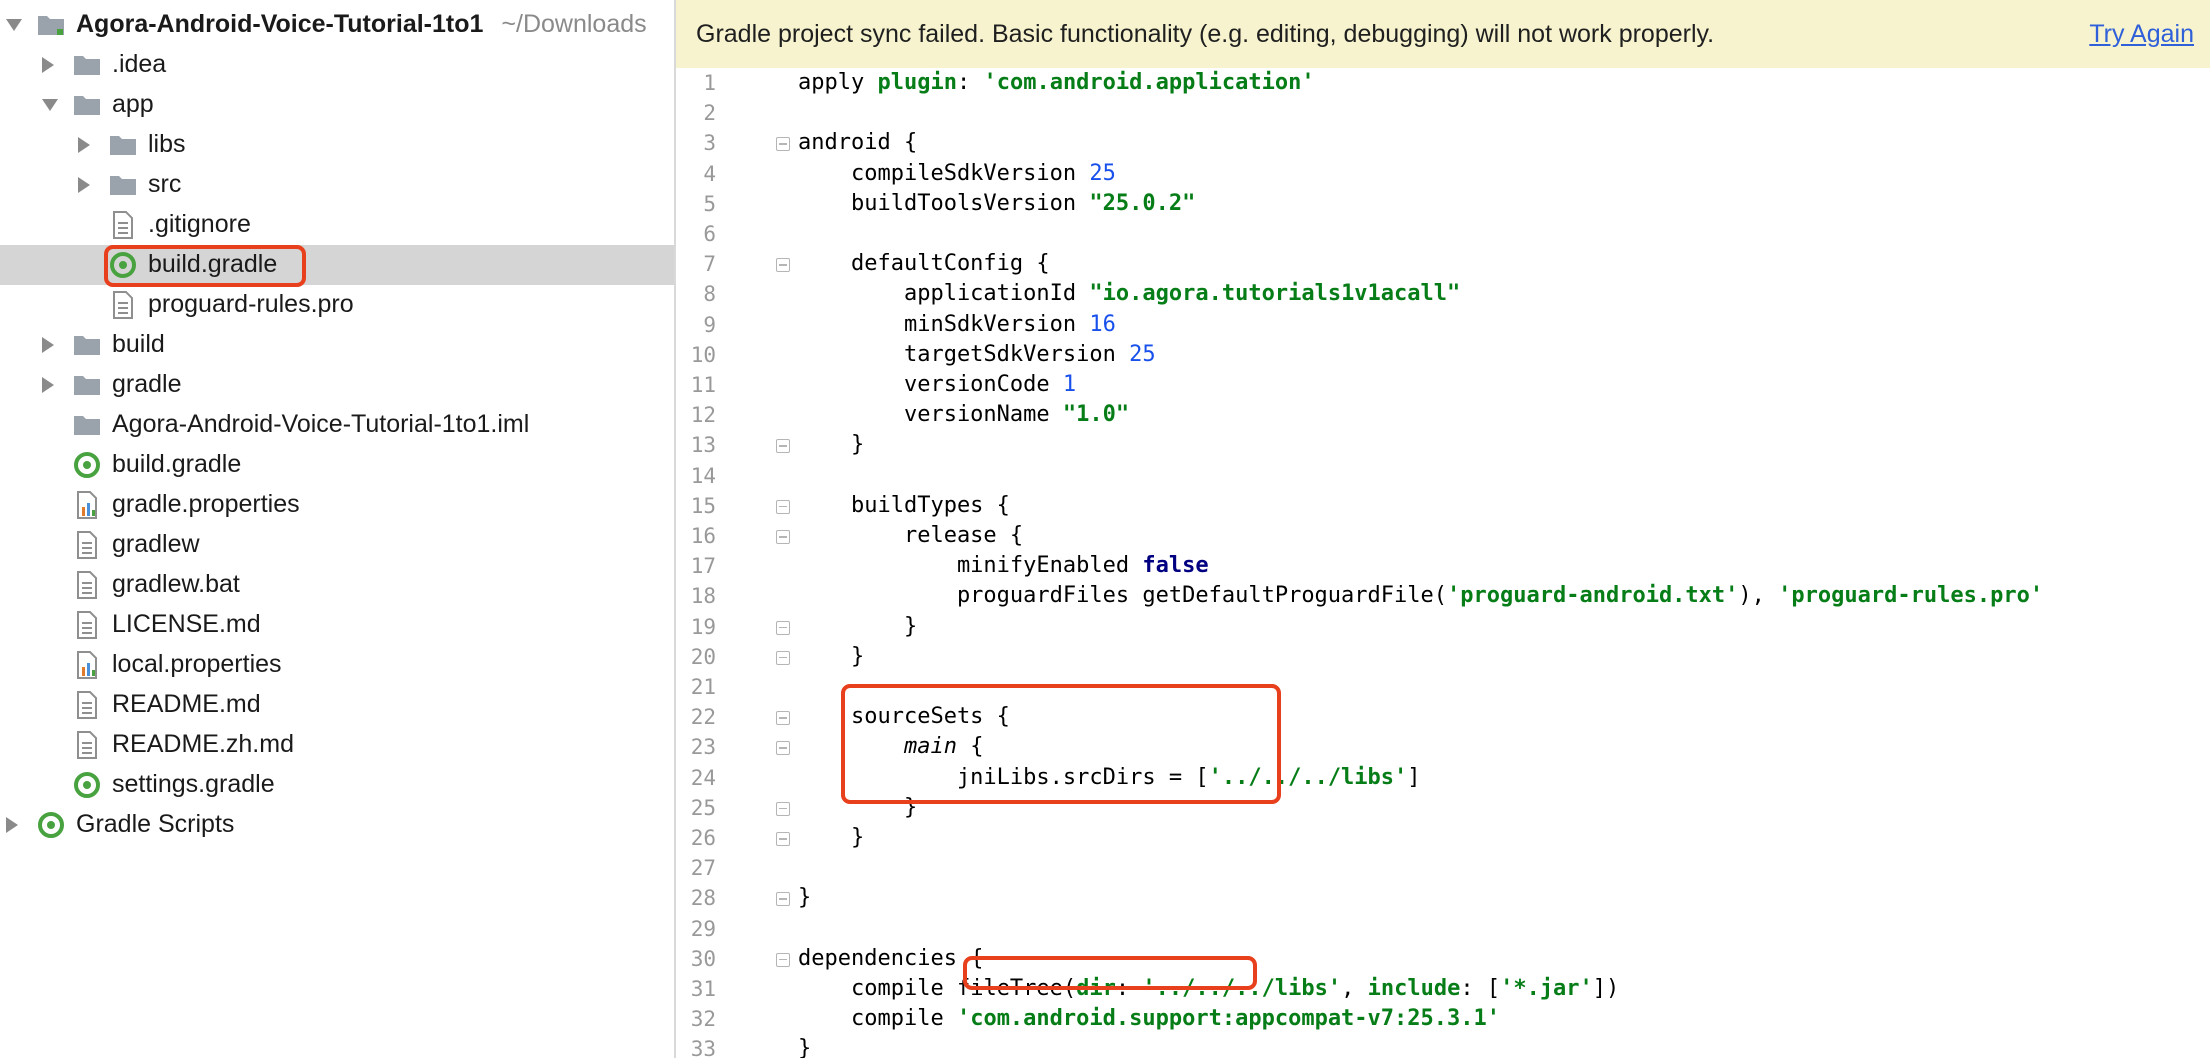 The width and height of the screenshot is (2210, 1058). I want to click on try-again-link: Try Again, so click(2141, 34).